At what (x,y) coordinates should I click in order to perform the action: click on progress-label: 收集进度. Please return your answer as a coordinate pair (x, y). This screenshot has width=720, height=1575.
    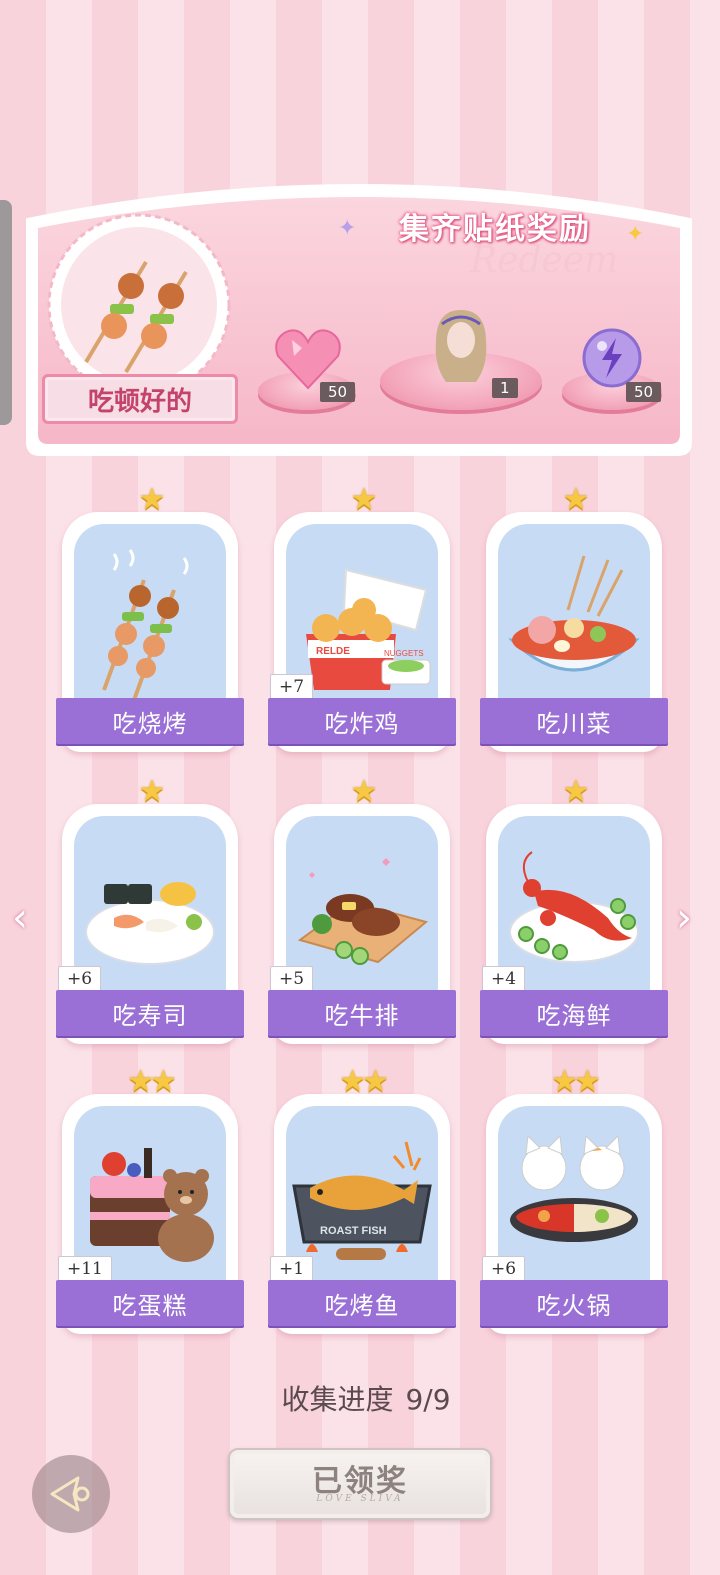
    Looking at the image, I should click on (337, 1399).